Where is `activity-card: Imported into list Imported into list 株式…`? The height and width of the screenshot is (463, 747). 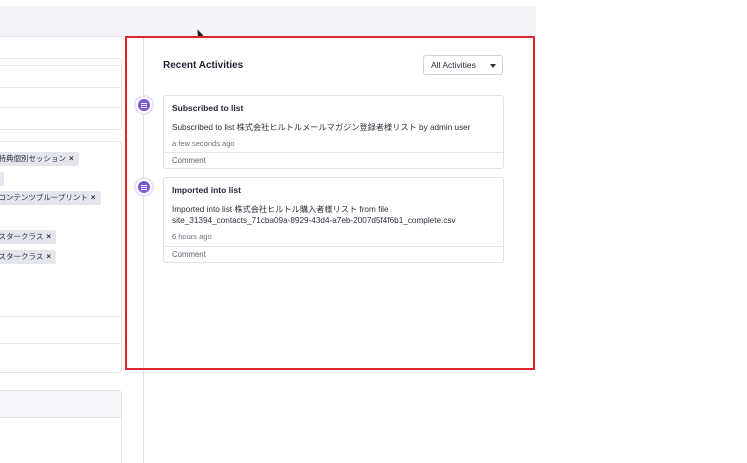 activity-card: Imported into list Imported into list 株式… is located at coordinates (333, 220).